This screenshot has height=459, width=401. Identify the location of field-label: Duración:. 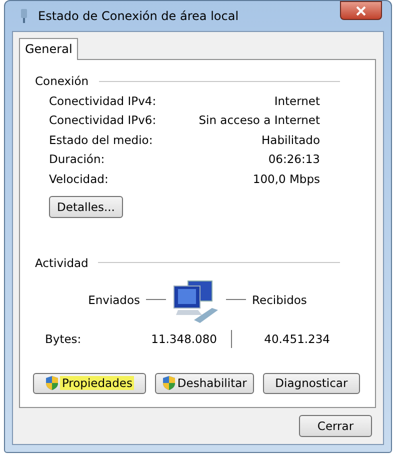
(77, 159).